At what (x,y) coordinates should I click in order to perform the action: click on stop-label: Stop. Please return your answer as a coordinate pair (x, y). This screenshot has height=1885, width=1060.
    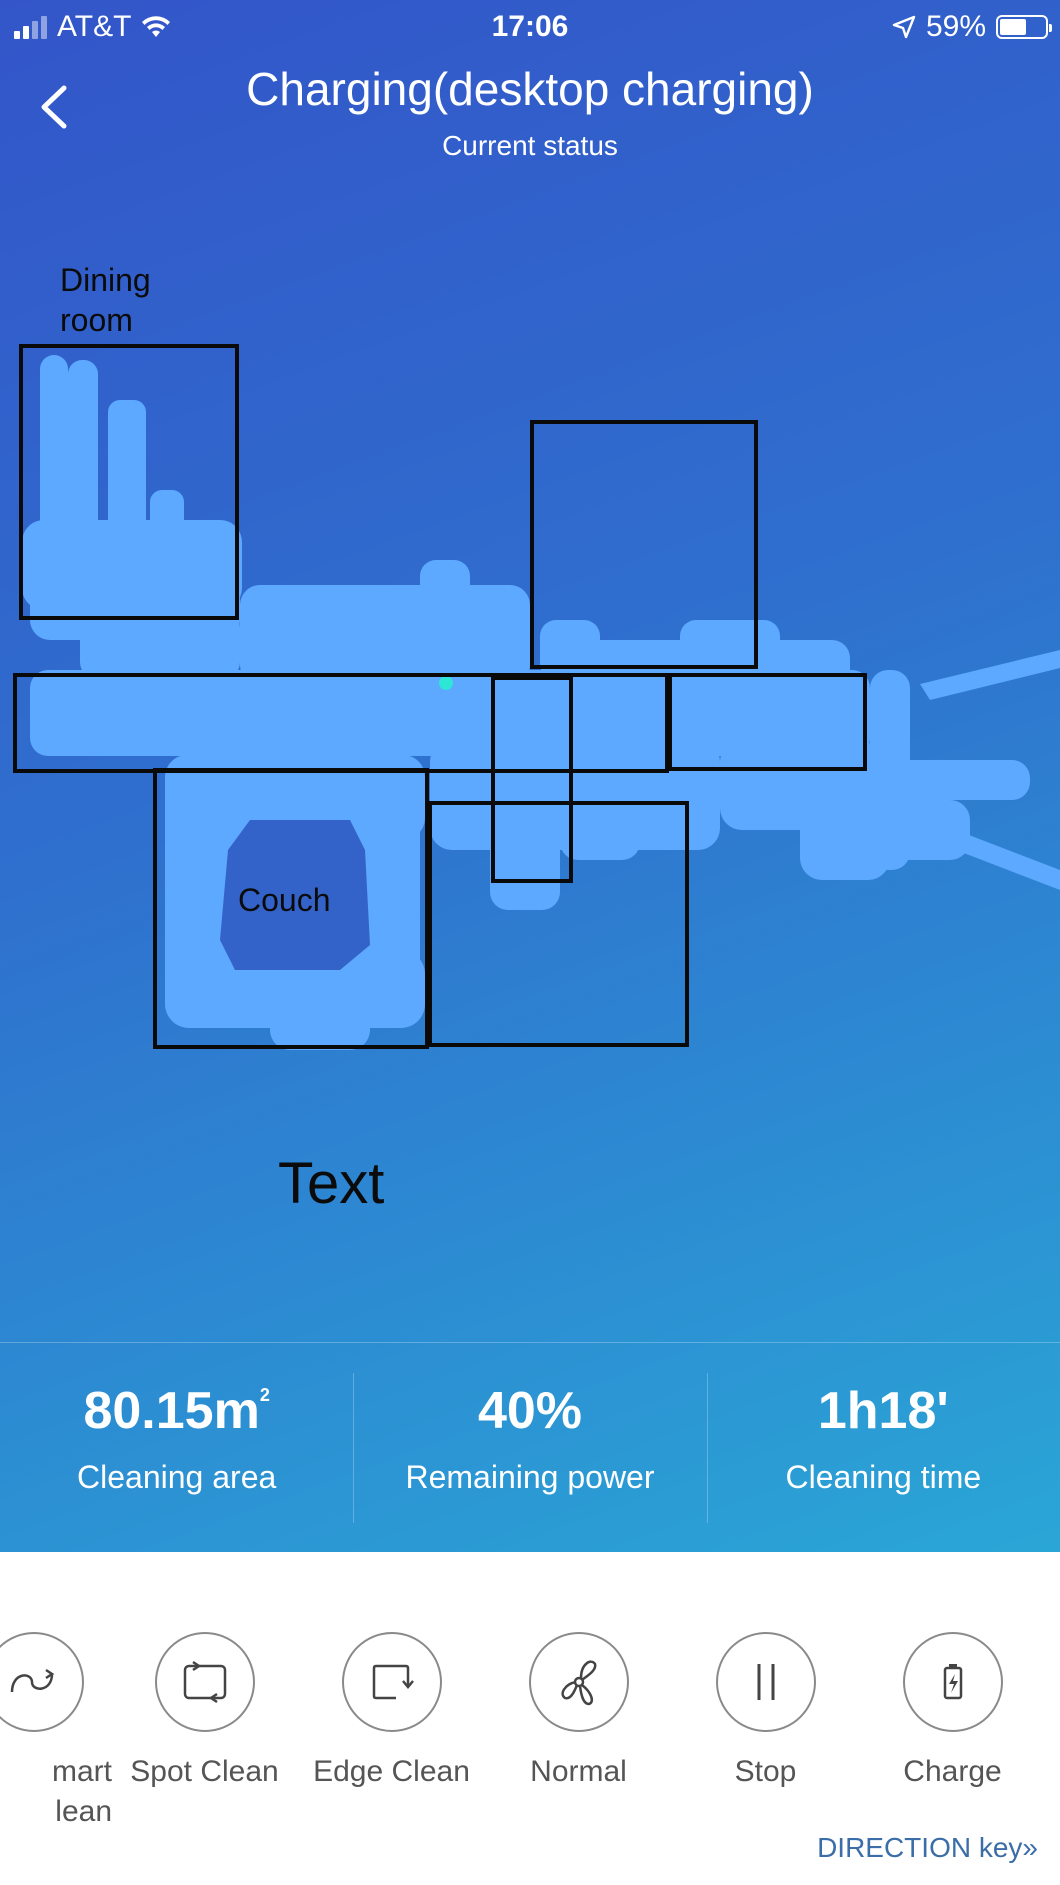
    Looking at the image, I should click on (765, 1771).